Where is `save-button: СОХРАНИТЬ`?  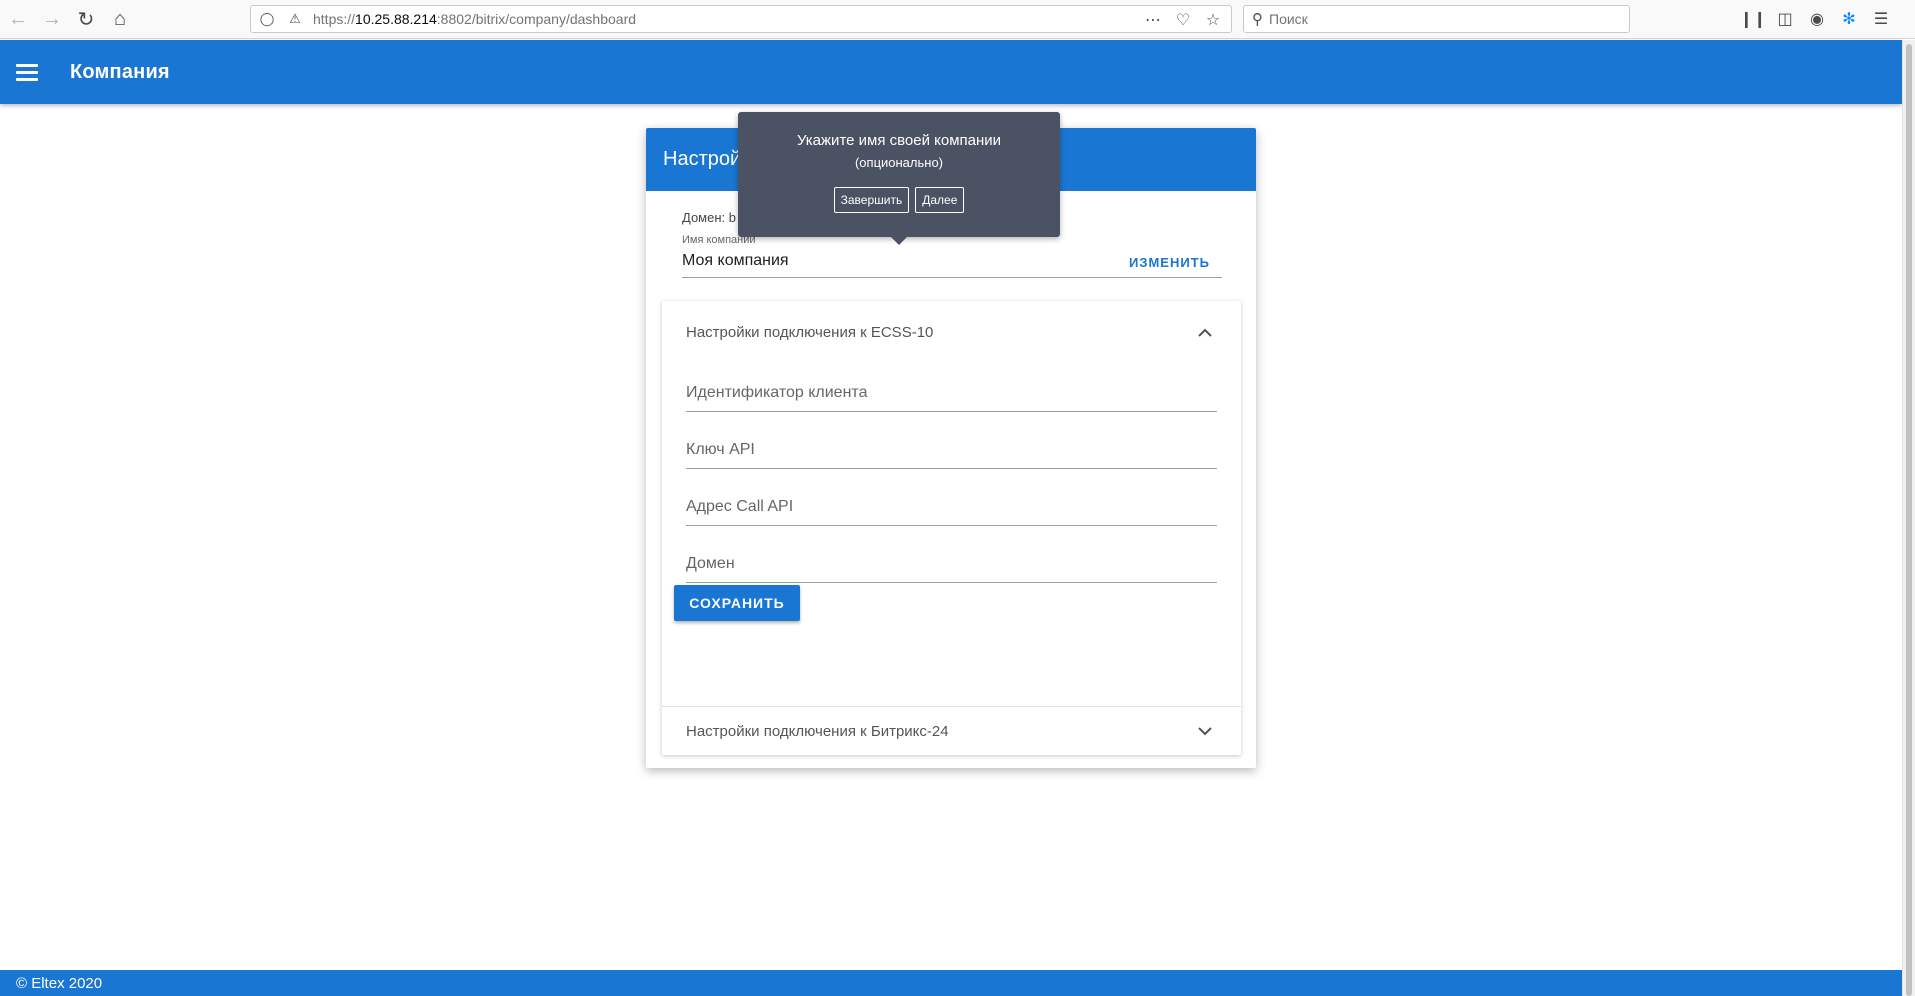
save-button: СОХРАНИТЬ is located at coordinates (737, 603).